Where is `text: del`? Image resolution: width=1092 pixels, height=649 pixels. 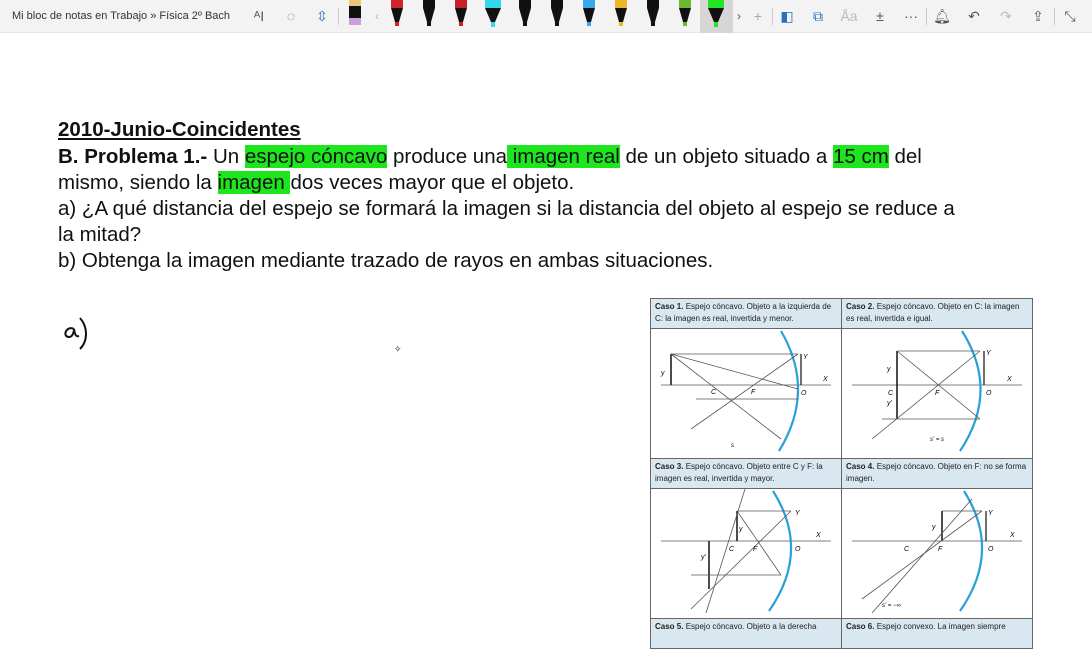 text: del is located at coordinates (905, 156).